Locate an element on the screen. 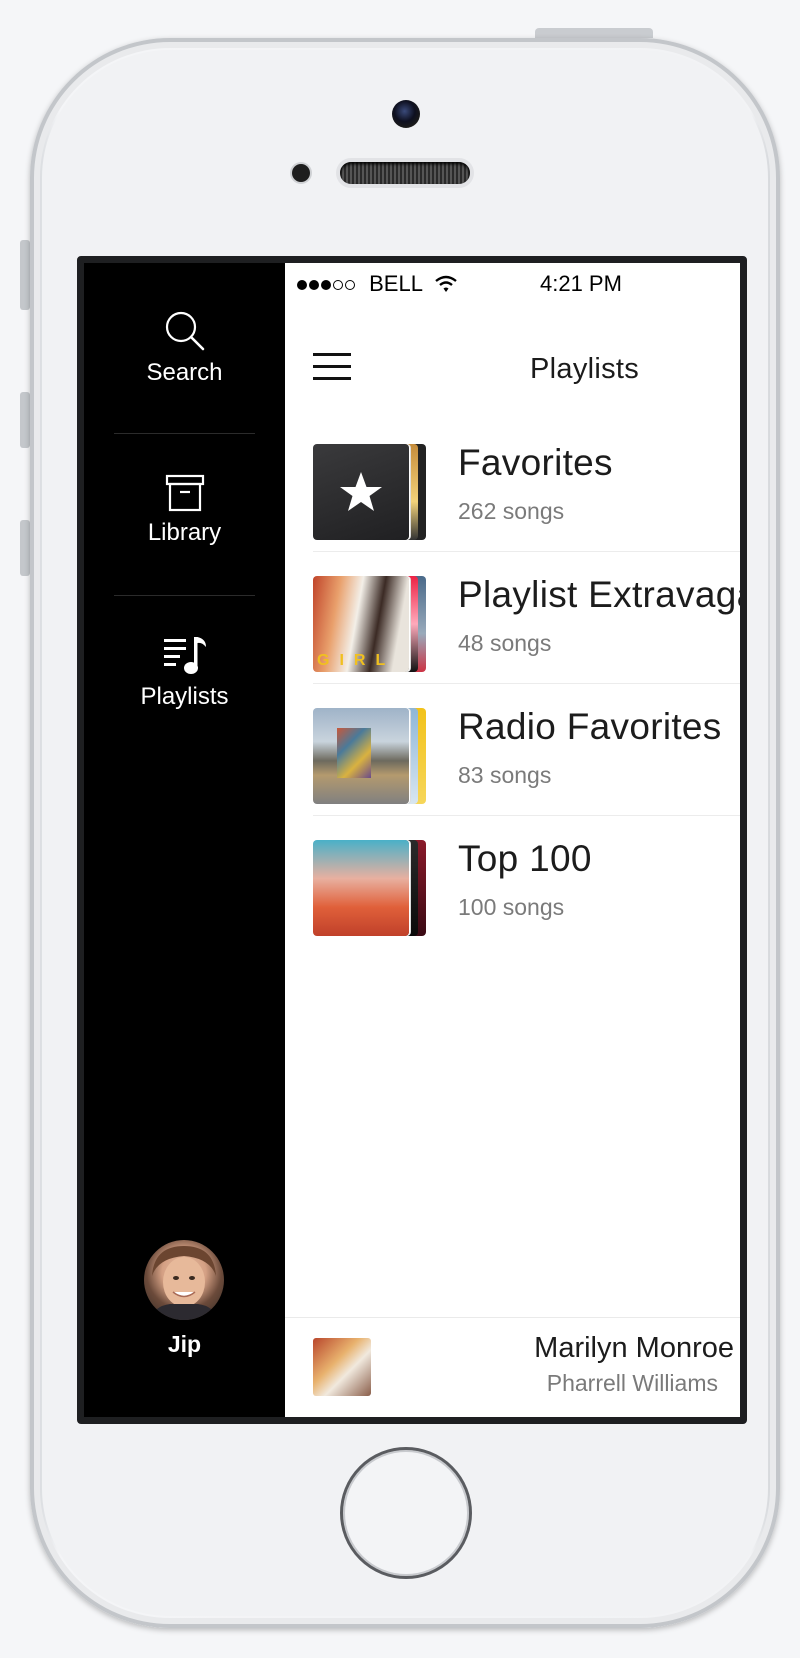 This screenshot has width=800, height=1658. playlist-song-count: 100 songs is located at coordinates (511, 907).